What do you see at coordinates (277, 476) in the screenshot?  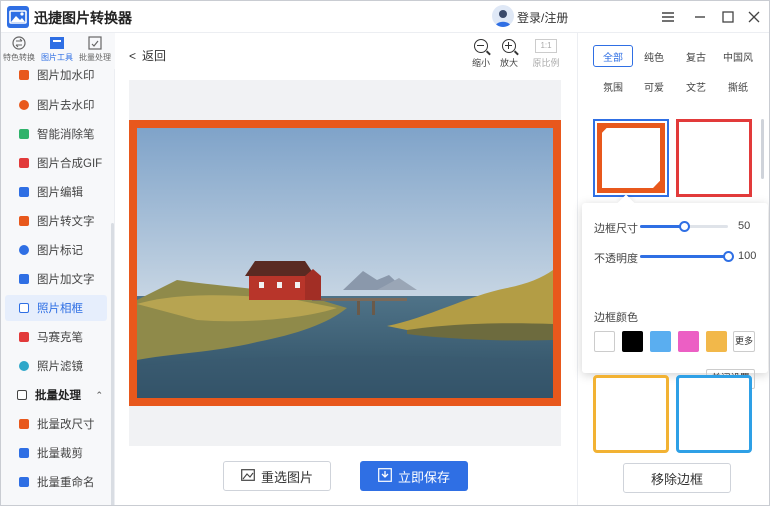 I see `reselect-image-button: 重选图片` at bounding box center [277, 476].